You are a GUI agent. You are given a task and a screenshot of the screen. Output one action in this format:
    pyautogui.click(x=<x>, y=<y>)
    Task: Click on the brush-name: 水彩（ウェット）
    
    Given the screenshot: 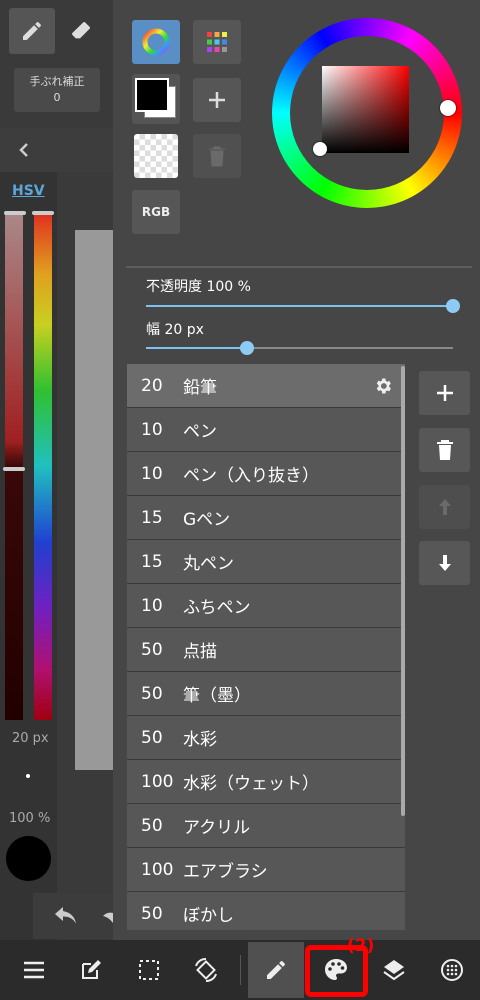 What is the action you would take?
    pyautogui.click(x=251, y=784)
    